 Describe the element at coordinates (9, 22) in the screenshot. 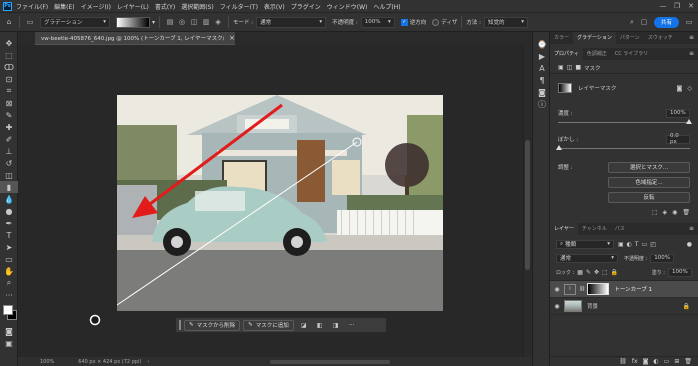

I see `home-icon: ⌂` at that location.